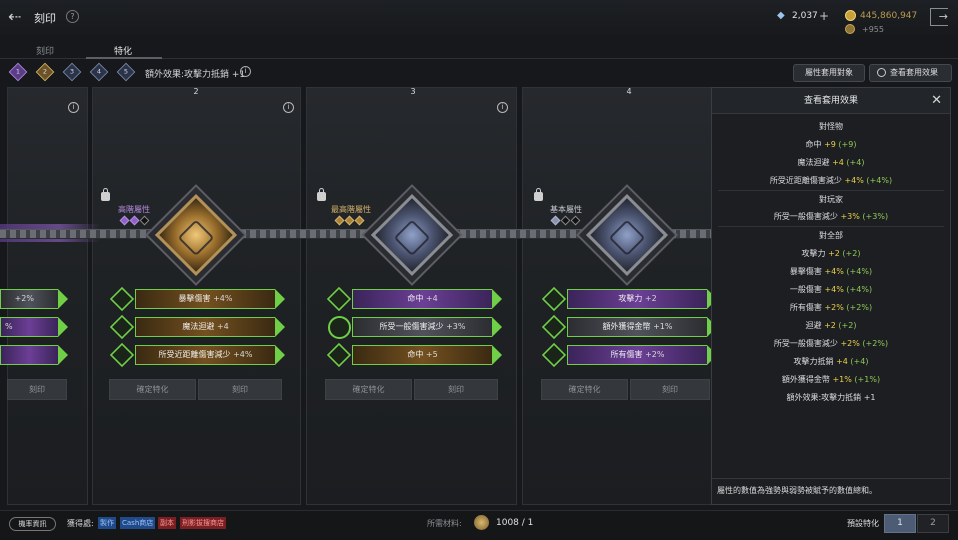 The image size is (958, 540). What do you see at coordinates (805, 271) in the screenshot?
I see `effect-name: 暴擊傷害` at bounding box center [805, 271].